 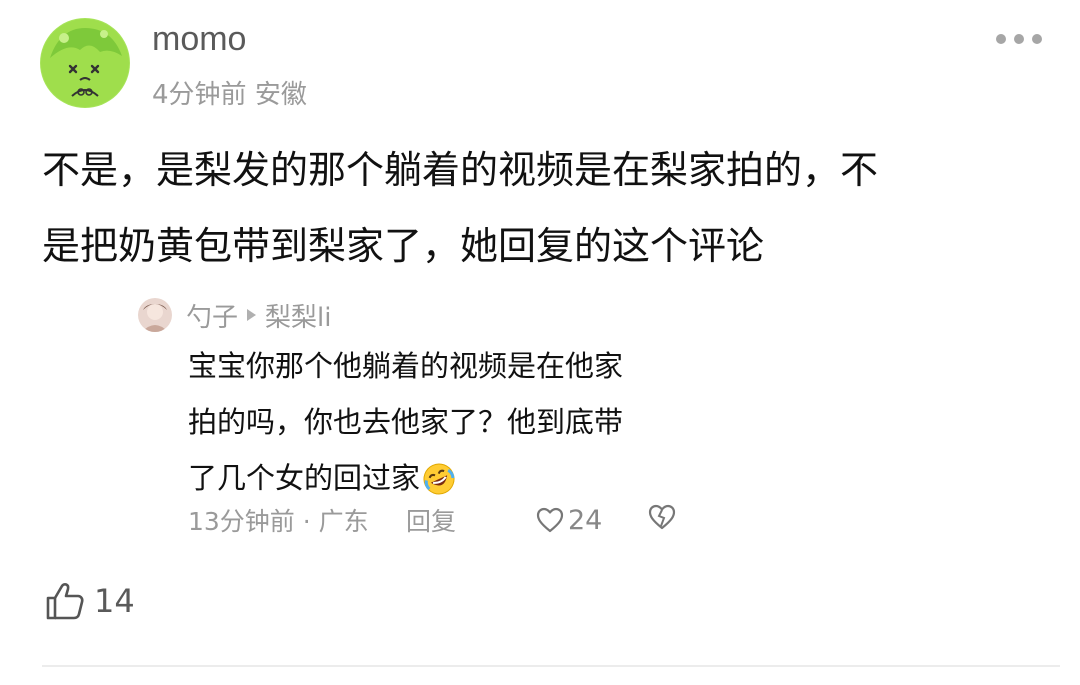 What do you see at coordinates (304, 478) in the screenshot?
I see `quoted-comment-line-text: 了几个女的回过家` at bounding box center [304, 478].